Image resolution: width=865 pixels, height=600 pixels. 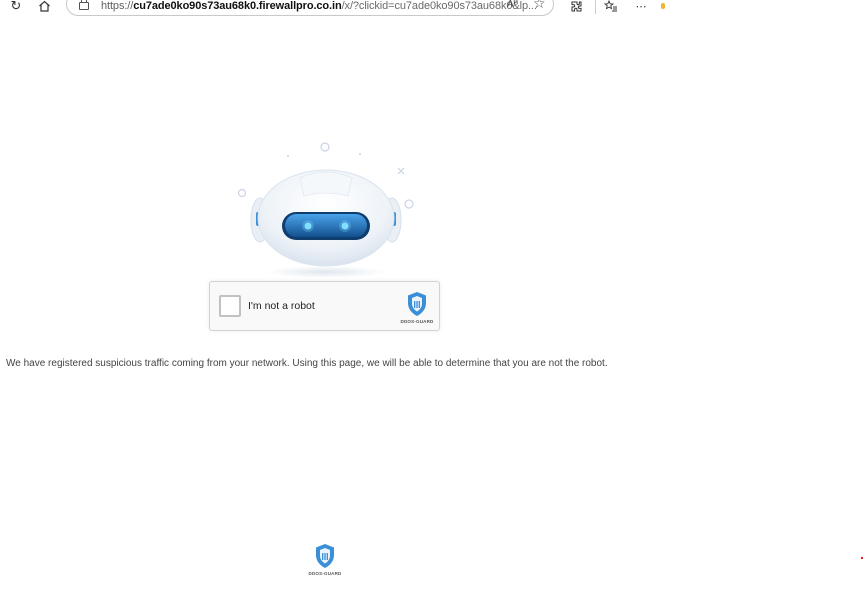 What do you see at coordinates (324, 306) in the screenshot?
I see `captcha-widget: I'm not a robot DDOS-GUARD` at bounding box center [324, 306].